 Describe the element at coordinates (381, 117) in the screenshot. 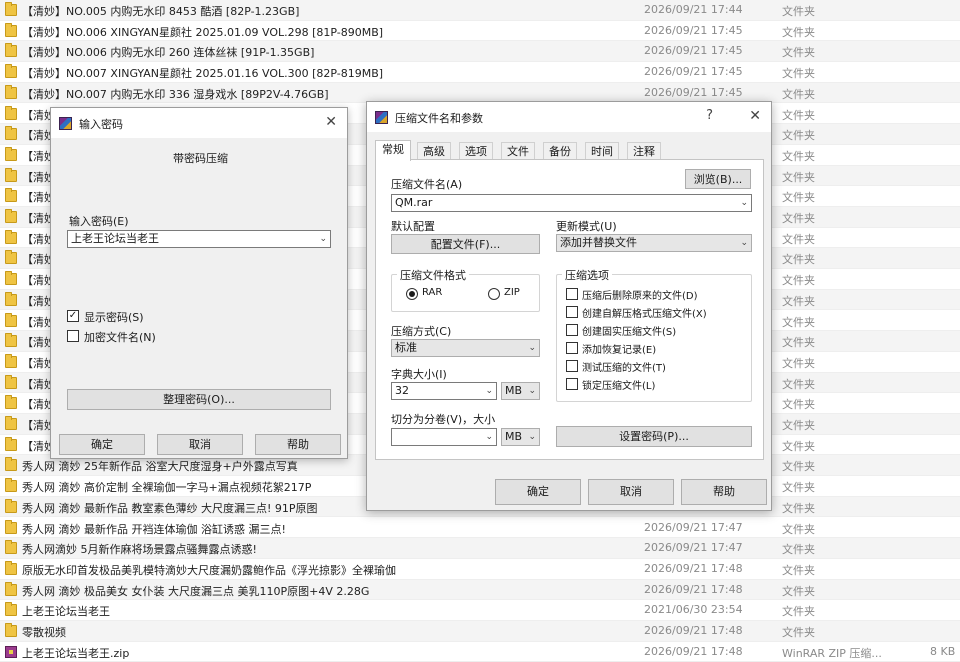

I see `winrar-icon` at that location.